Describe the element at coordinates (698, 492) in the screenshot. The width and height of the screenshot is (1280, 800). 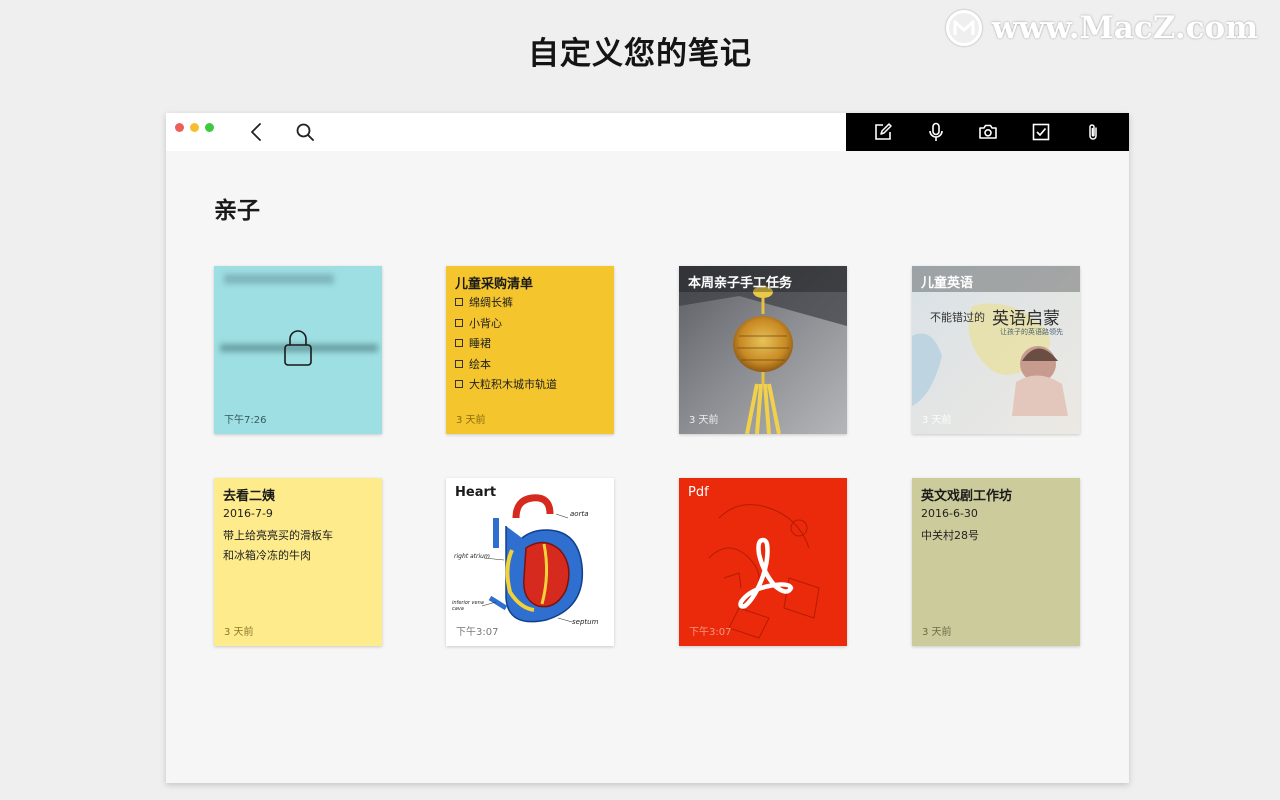
I see `note-title: Pdf` at that location.